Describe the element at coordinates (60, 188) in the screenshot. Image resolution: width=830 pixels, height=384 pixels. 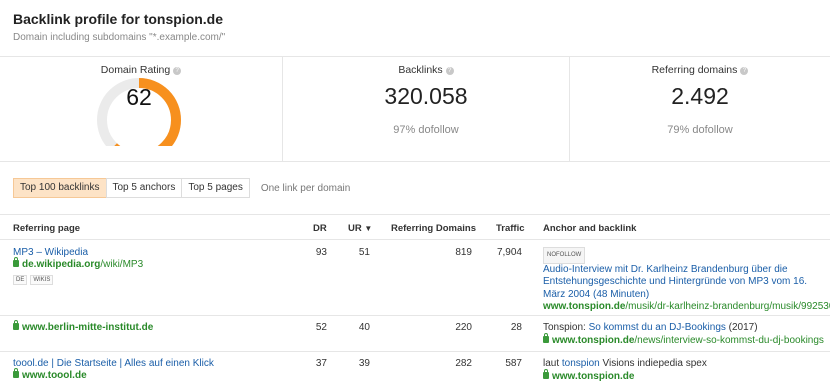
I see `tab-top-100-backlinks: Top 100 backlinks` at that location.